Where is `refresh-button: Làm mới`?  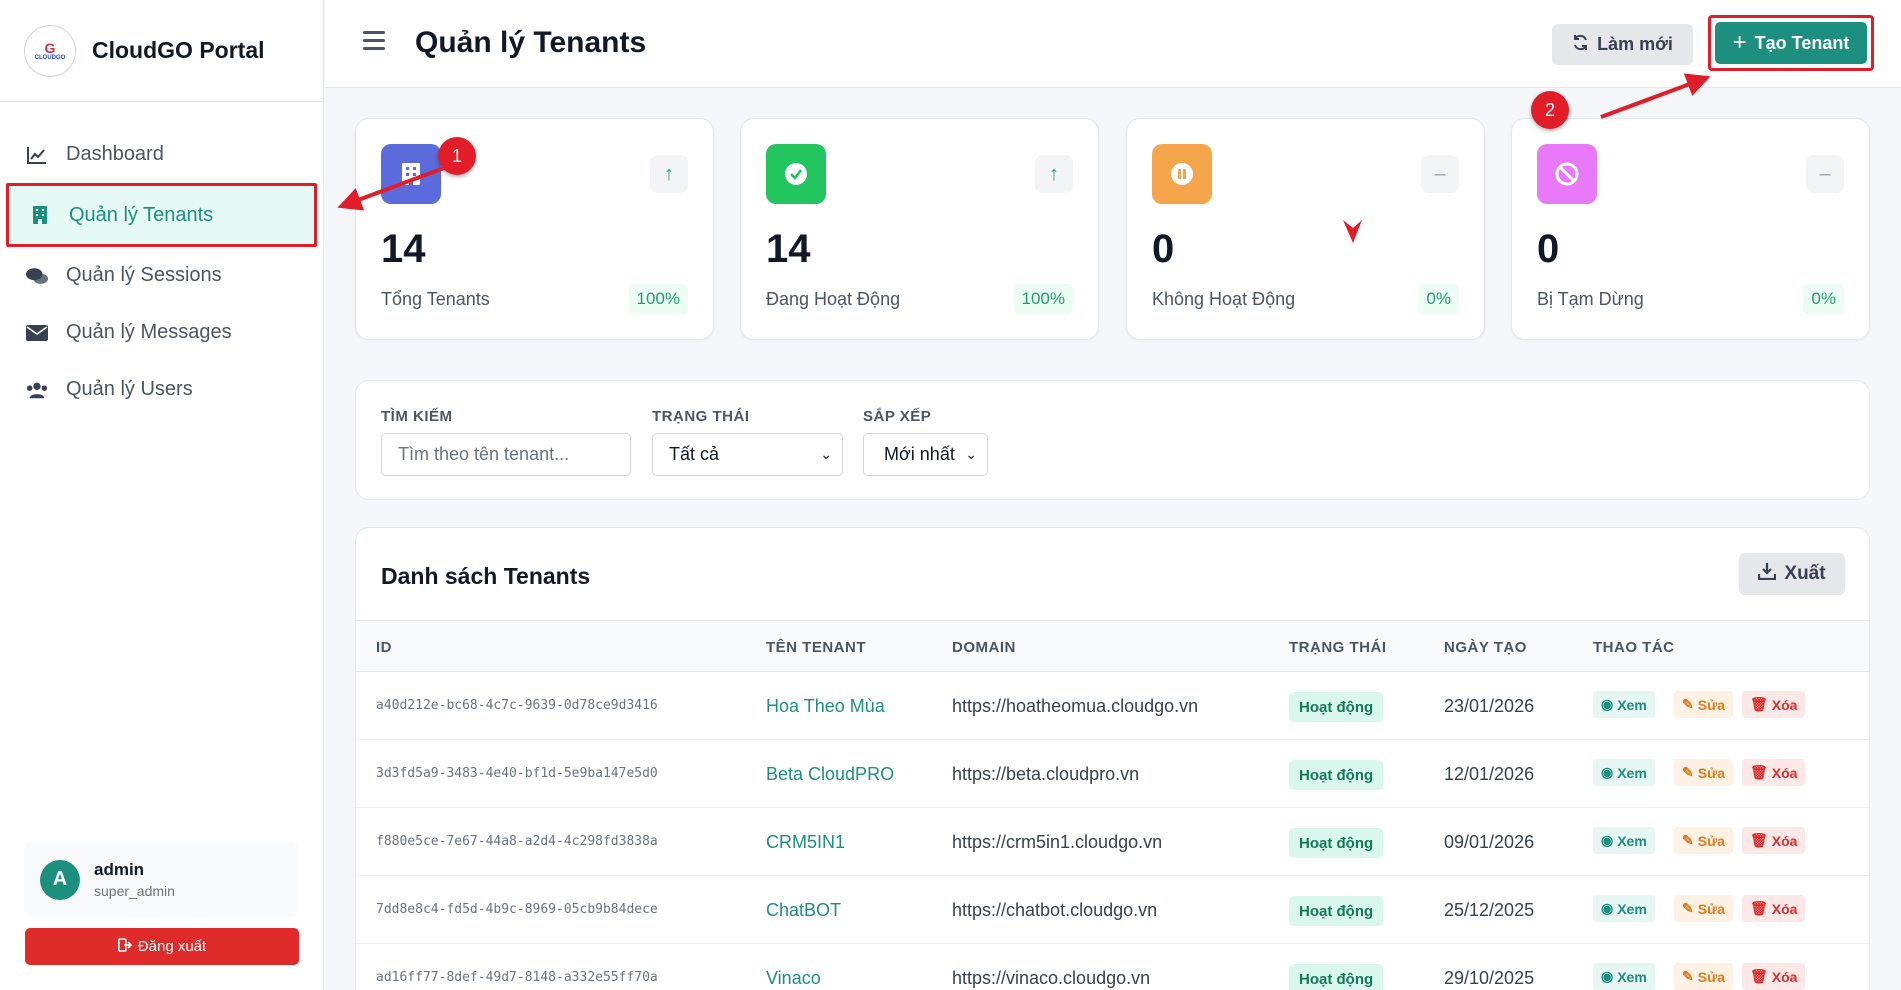
refresh-button: Làm mới is located at coordinates (1622, 44).